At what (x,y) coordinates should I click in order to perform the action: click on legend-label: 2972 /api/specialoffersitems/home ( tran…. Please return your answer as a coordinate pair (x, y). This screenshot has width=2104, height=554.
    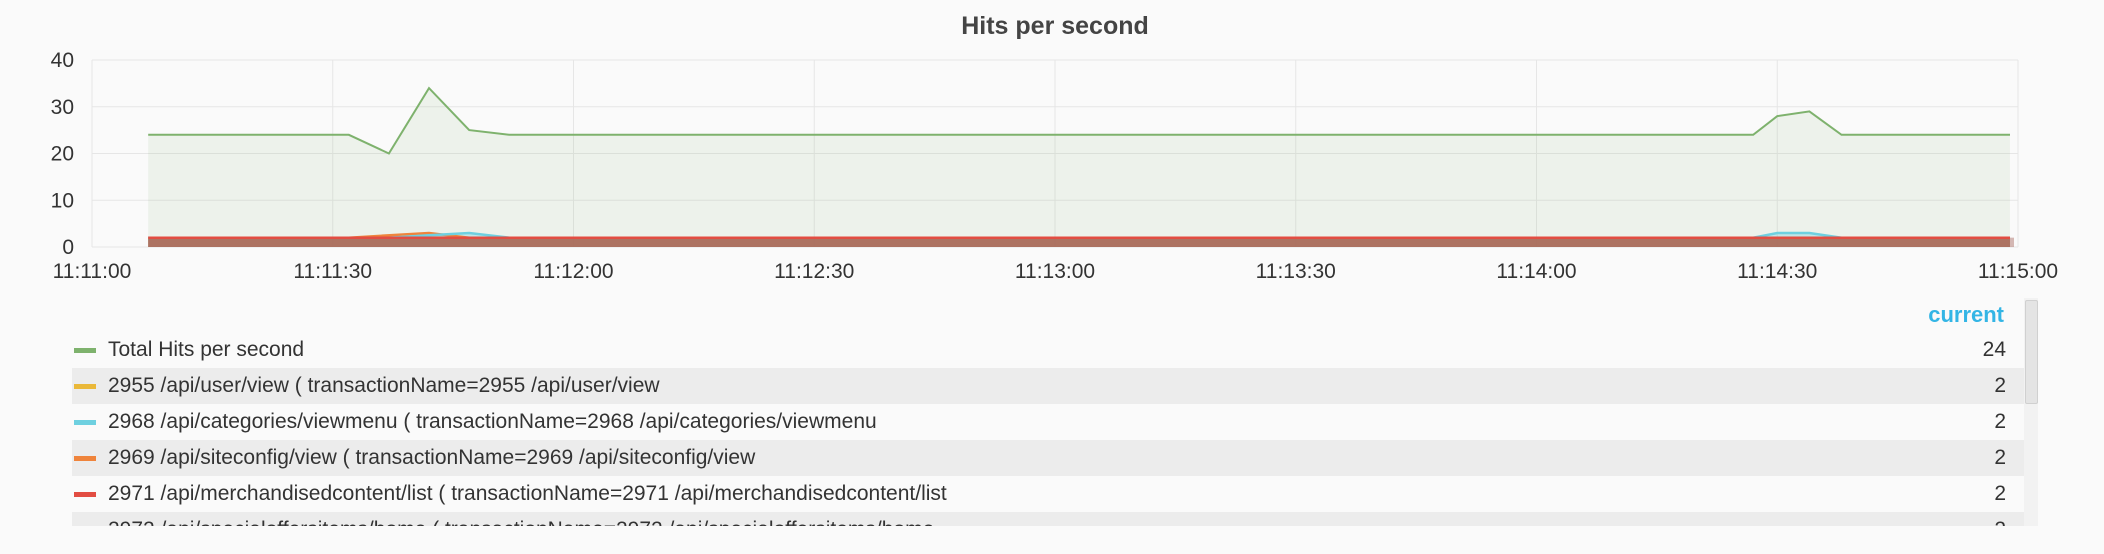
    Looking at the image, I should click on (1027, 522).